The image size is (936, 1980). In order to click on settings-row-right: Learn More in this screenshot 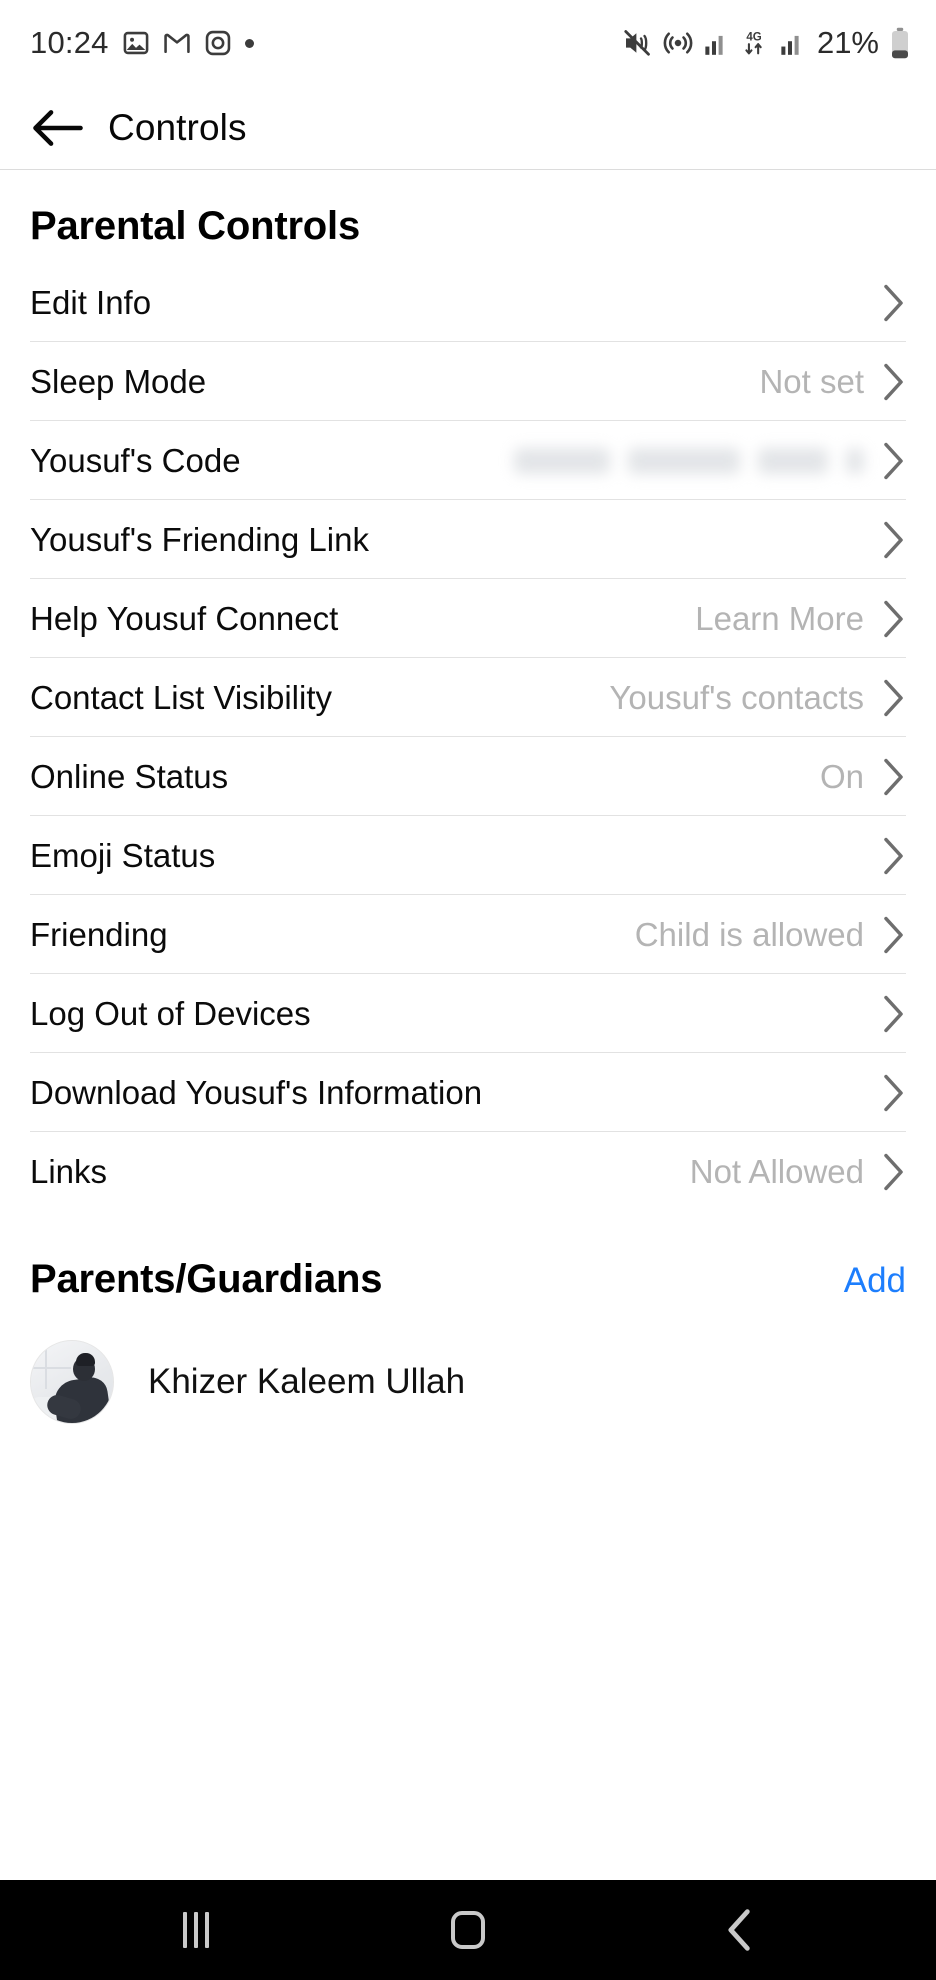, I will do `click(800, 619)`.